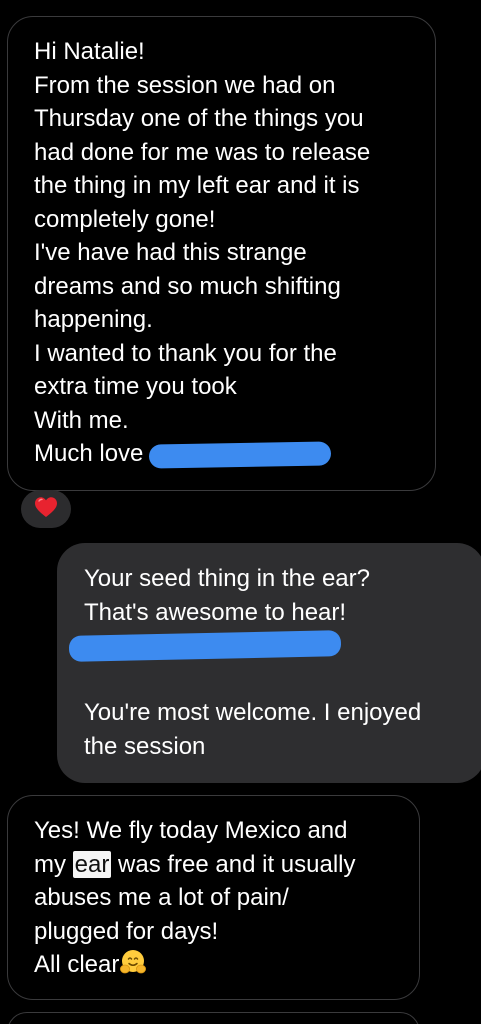 Image resolution: width=481 pixels, height=1024 pixels. I want to click on message-line: happening., so click(93, 319).